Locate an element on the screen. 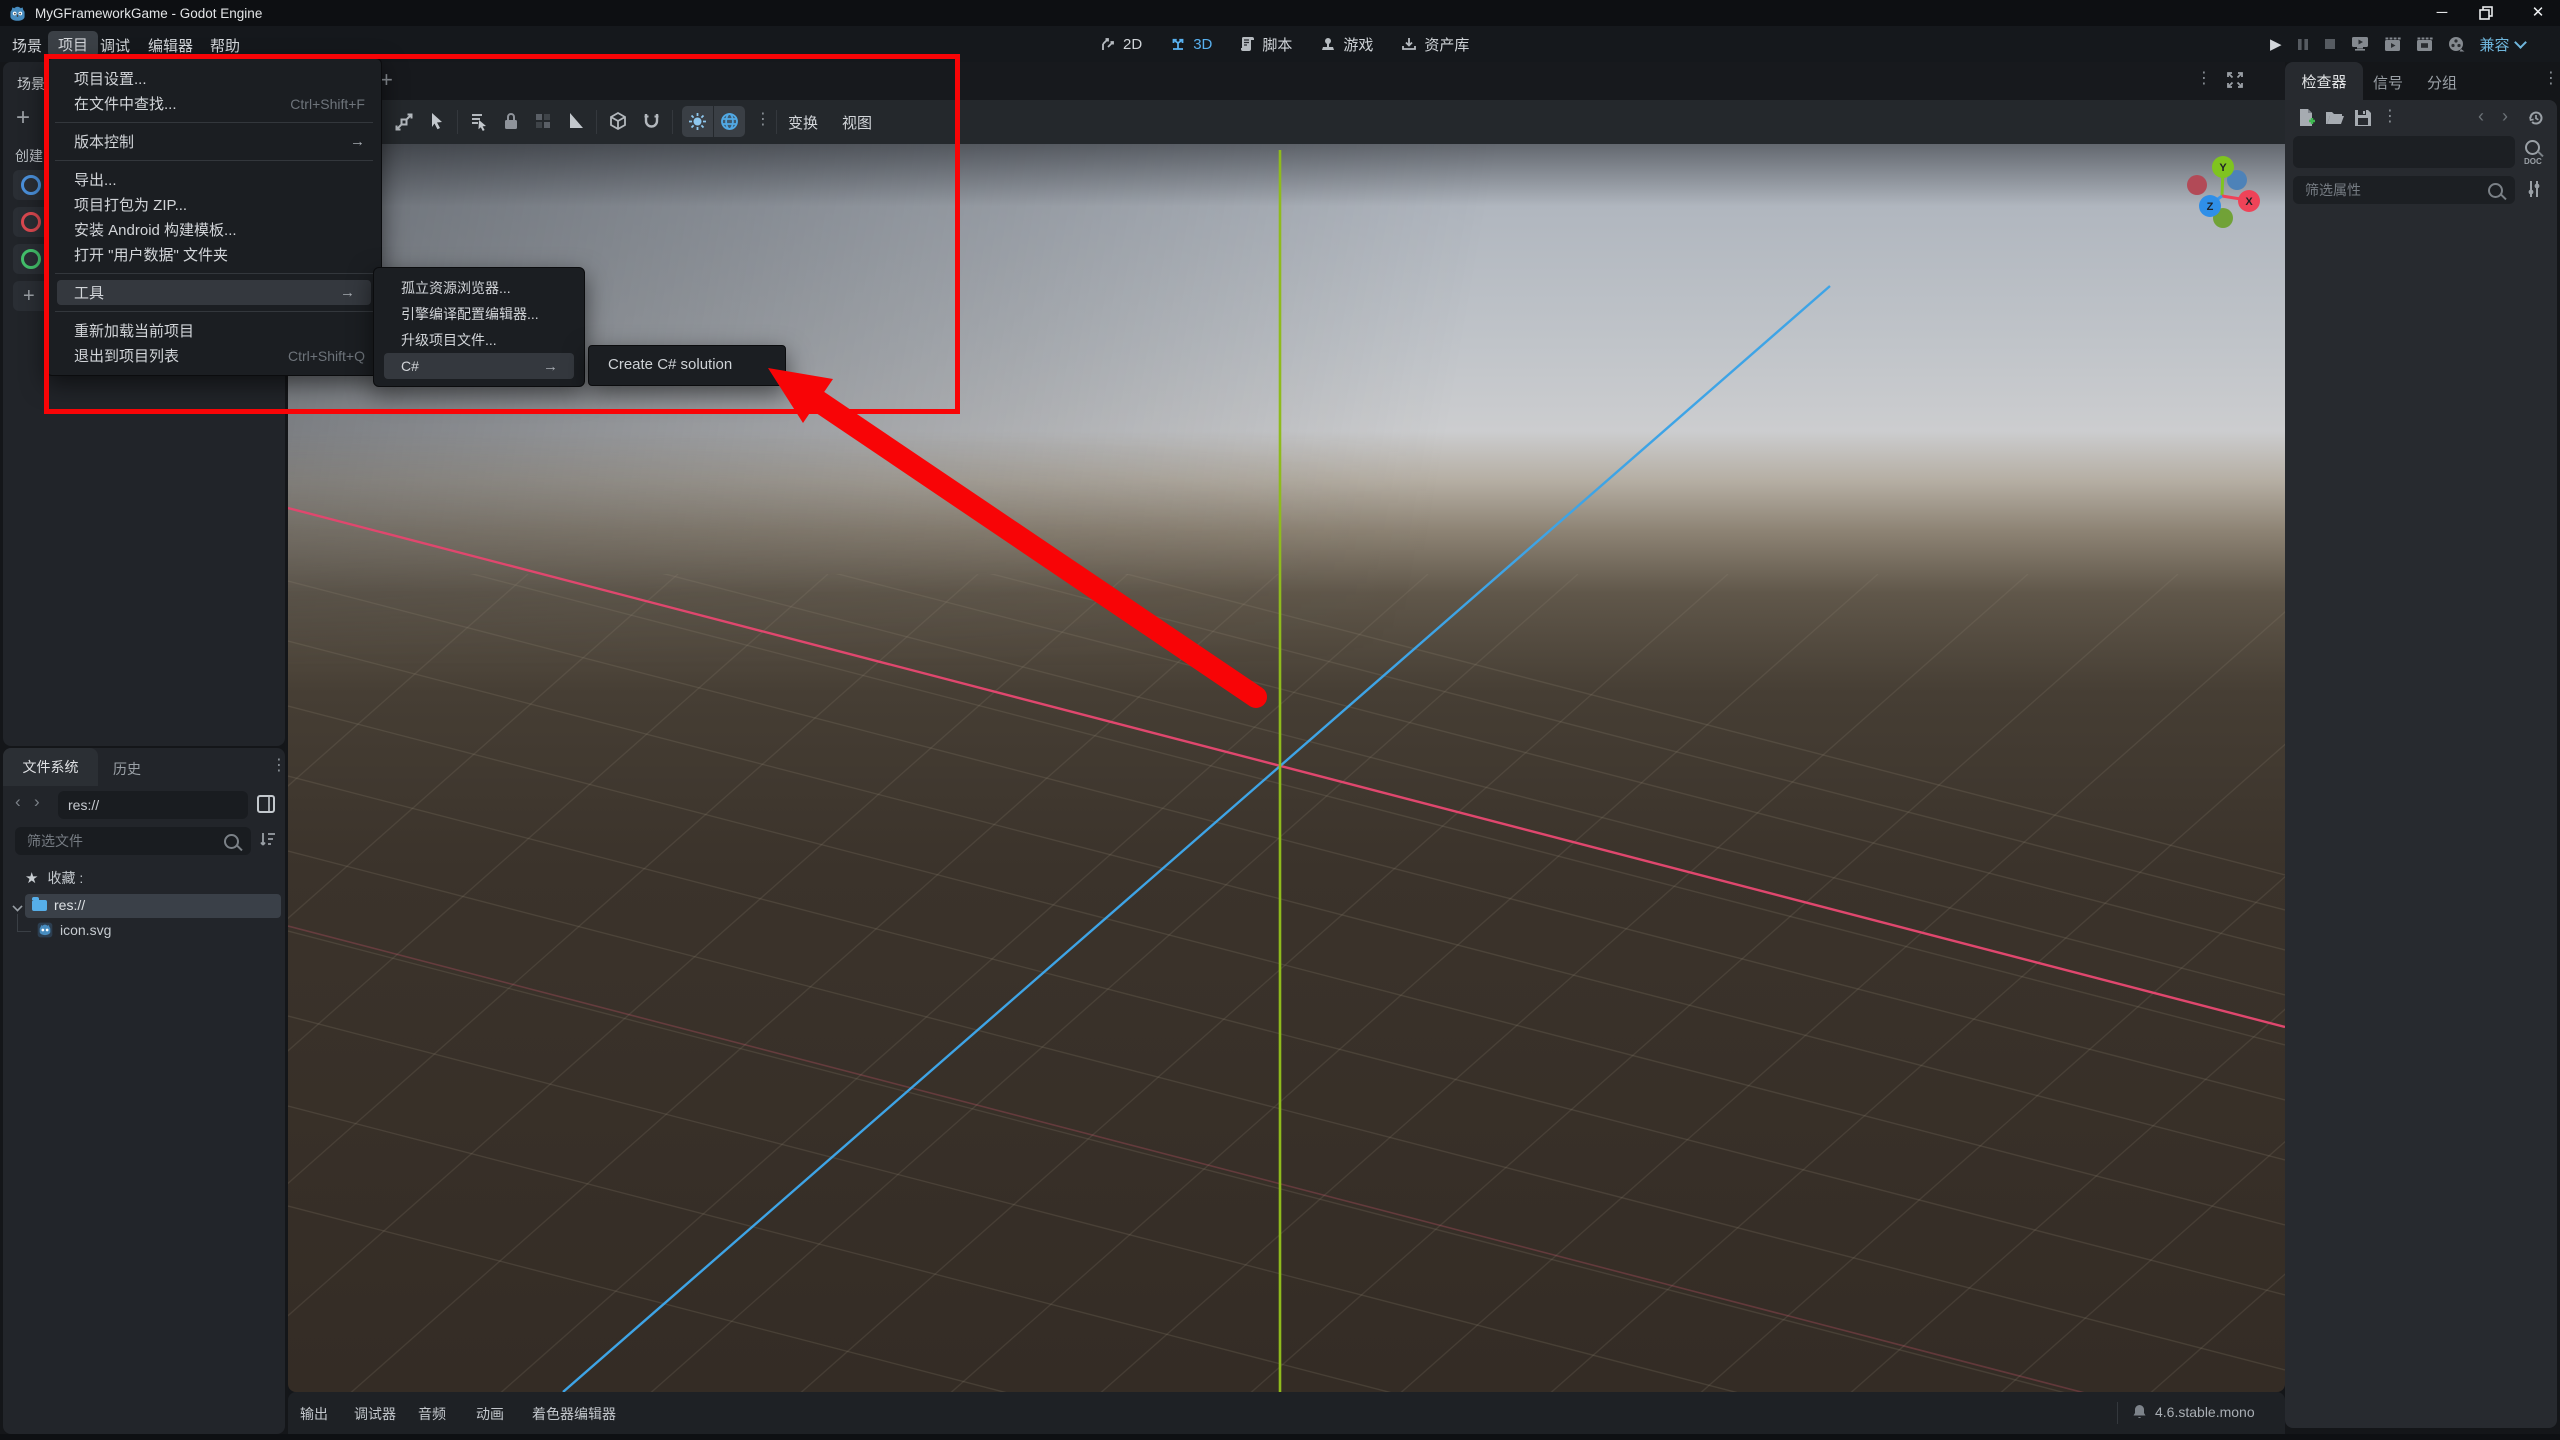 This screenshot has width=2560, height=1440. favorites-row: ★ 收藏 : is located at coordinates (54, 878).